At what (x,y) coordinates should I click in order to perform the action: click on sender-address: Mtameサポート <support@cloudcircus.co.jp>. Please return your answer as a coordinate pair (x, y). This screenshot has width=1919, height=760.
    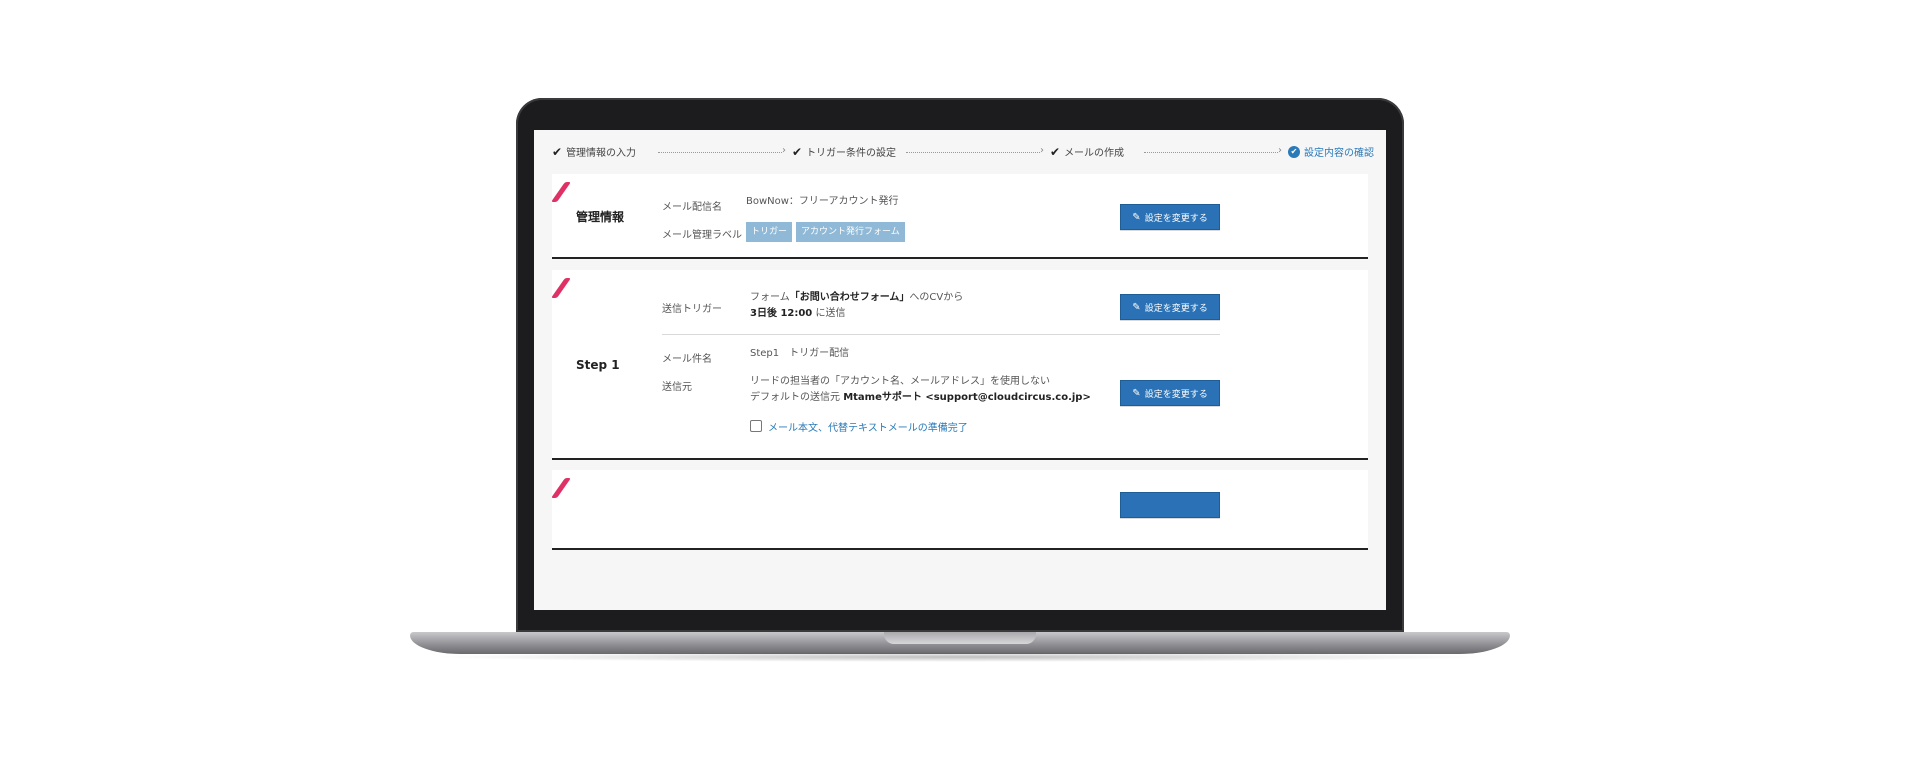
    Looking at the image, I should click on (967, 397).